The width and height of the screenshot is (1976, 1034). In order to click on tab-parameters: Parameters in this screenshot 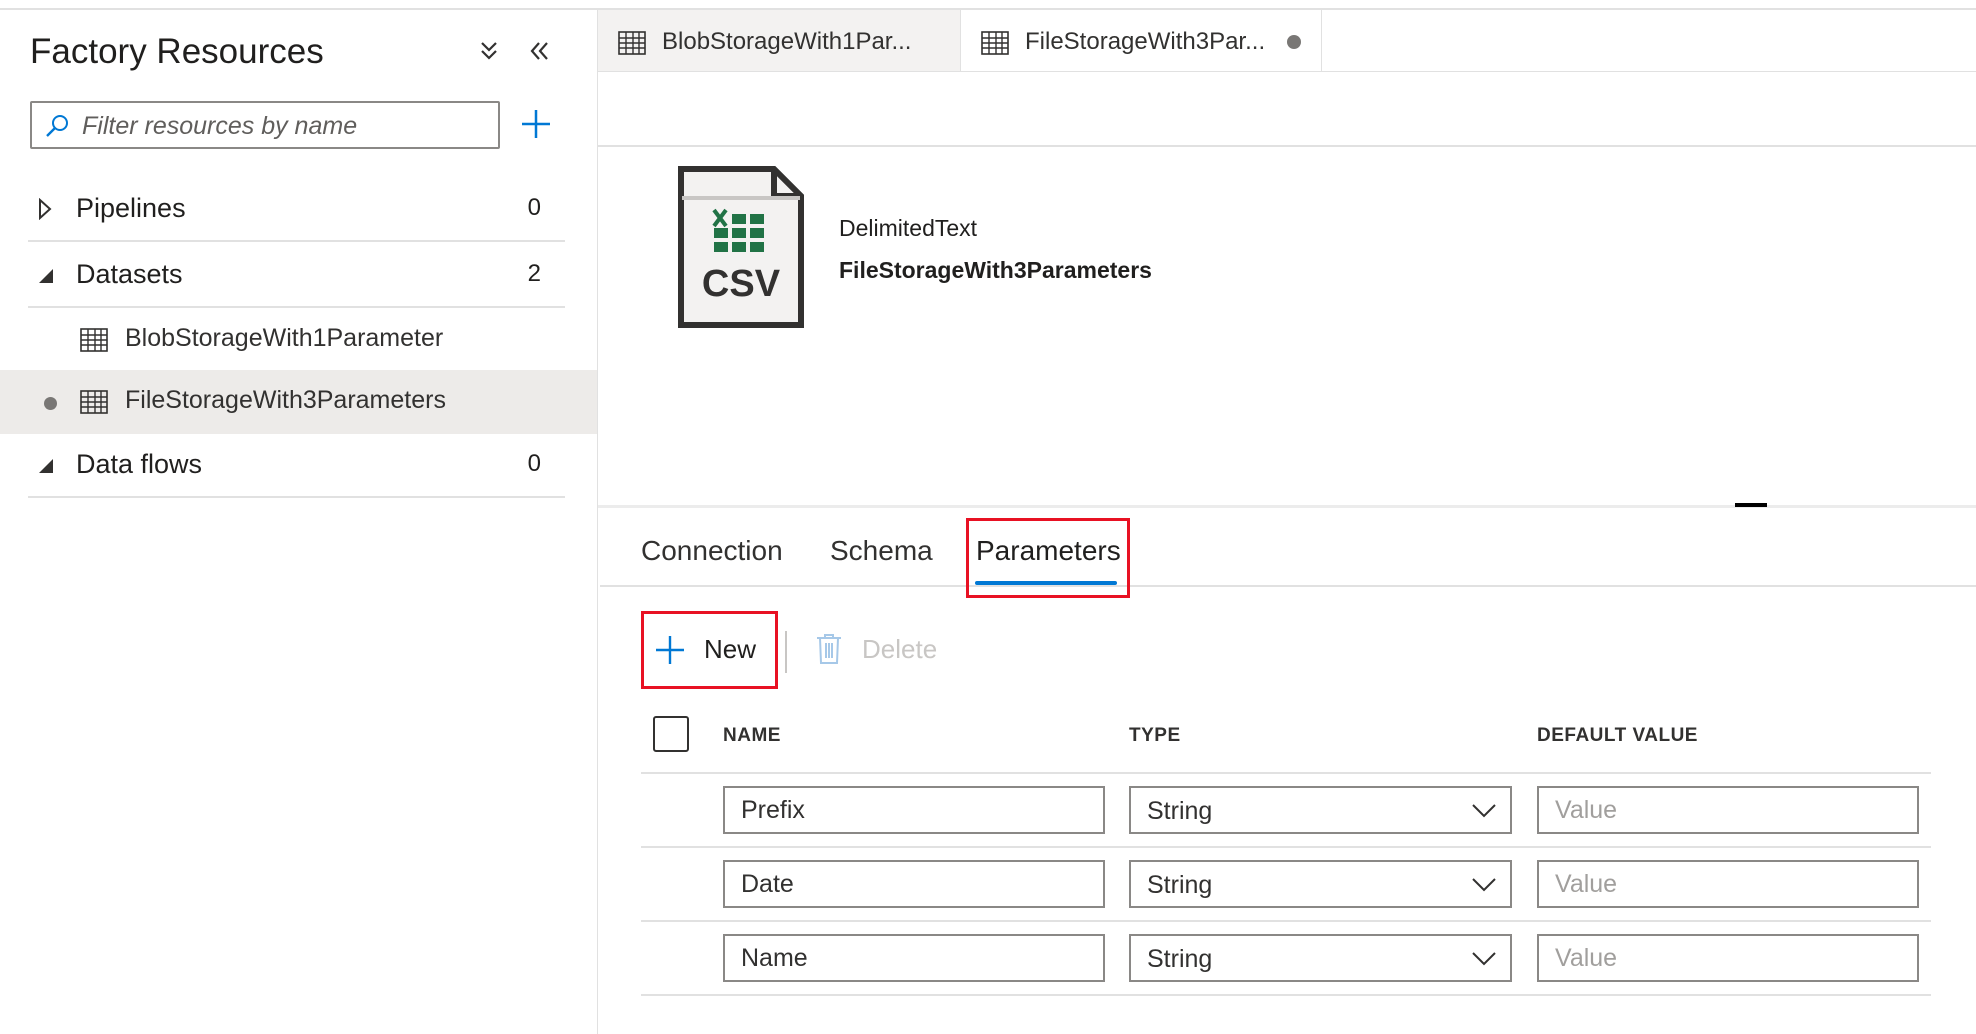, I will do `click(1048, 551)`.